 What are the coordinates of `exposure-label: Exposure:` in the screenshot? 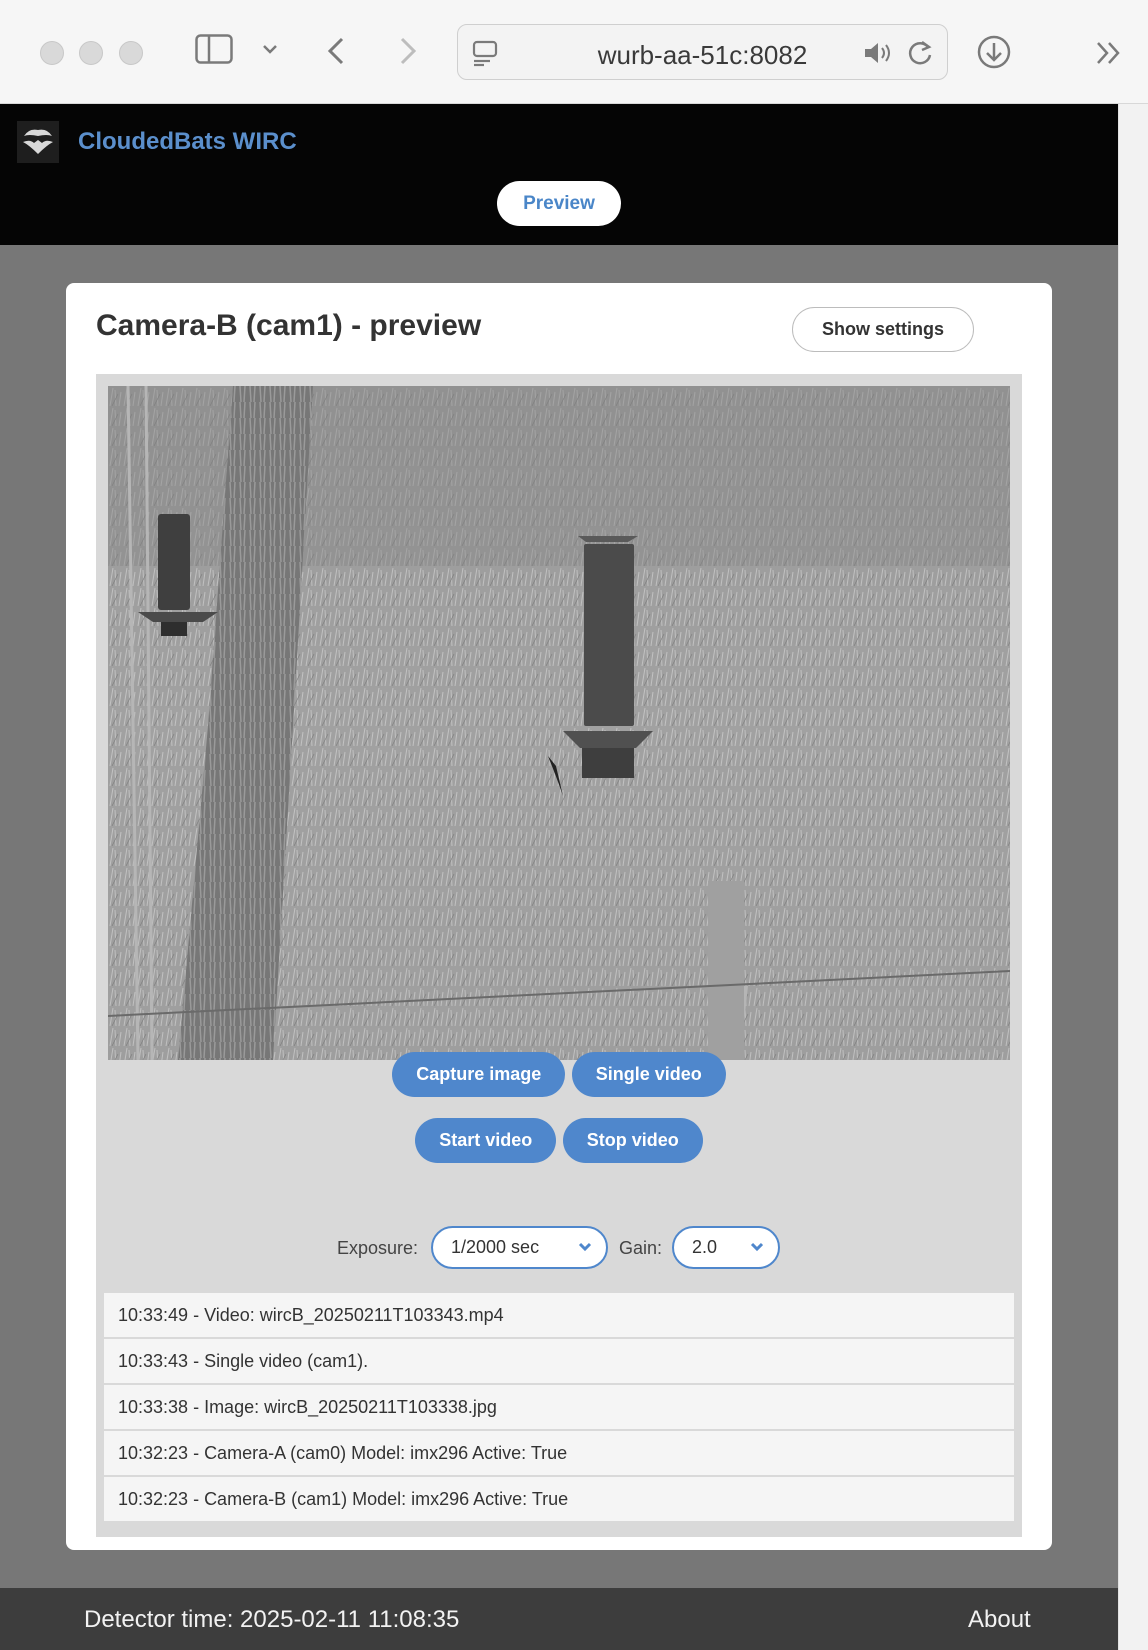 It's located at (378, 1248).